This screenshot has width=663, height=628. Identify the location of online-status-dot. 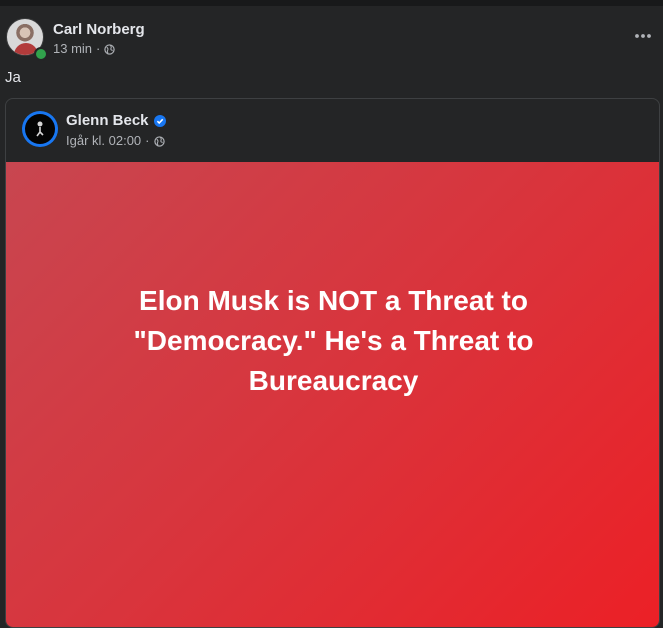
(41, 54).